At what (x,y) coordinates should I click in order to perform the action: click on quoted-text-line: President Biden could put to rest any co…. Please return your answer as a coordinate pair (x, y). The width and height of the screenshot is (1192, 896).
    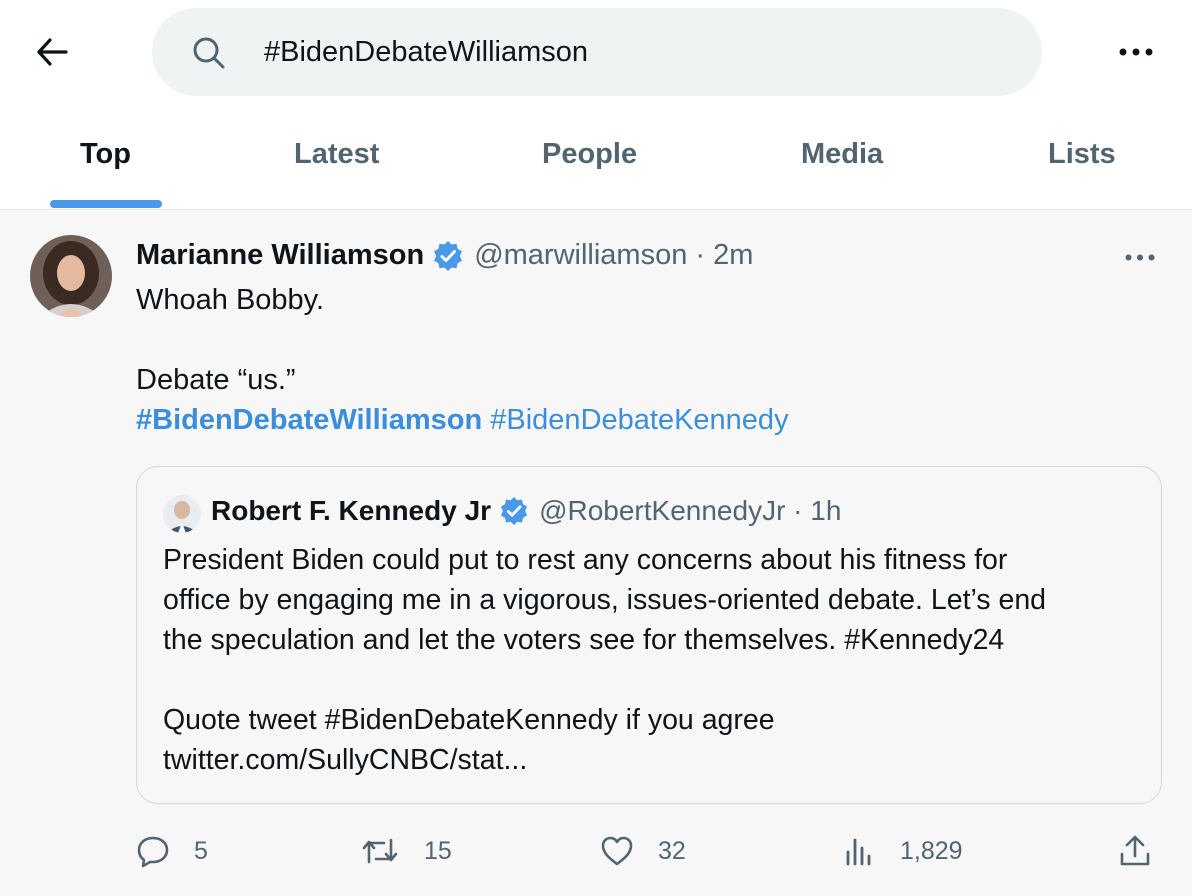
    Looking at the image, I should click on (585, 560).